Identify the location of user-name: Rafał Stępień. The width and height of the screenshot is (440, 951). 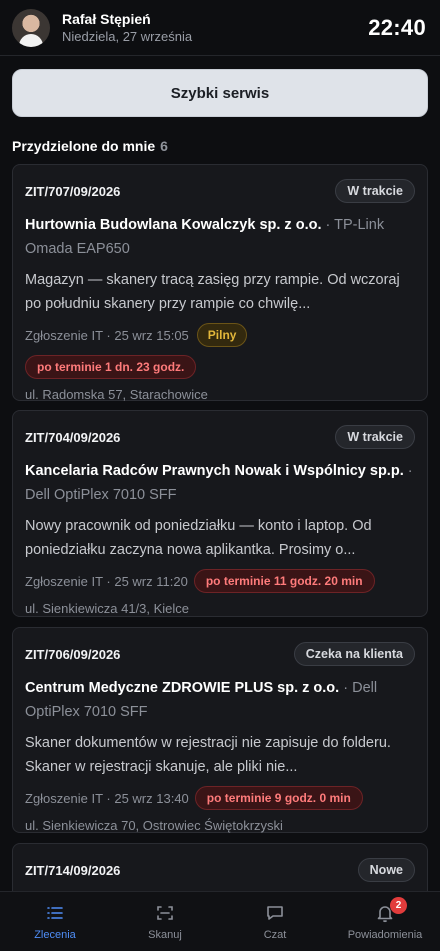
(106, 19).